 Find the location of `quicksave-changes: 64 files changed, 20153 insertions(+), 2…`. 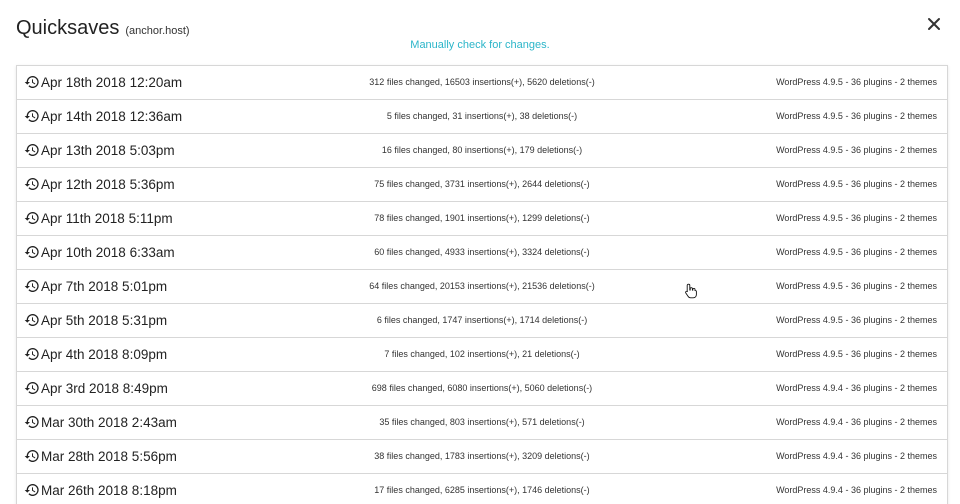

quicksave-changes: 64 files changed, 20153 insertions(+), 2… is located at coordinates (482, 286).